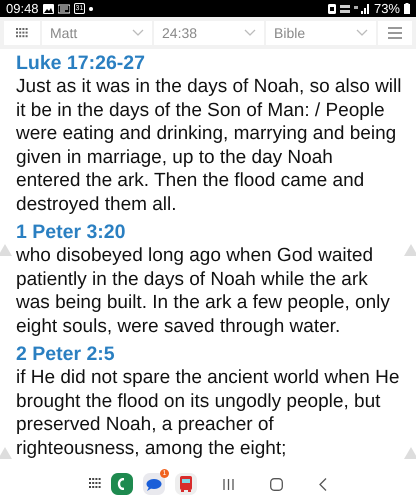 The image size is (416, 500). Describe the element at coordinates (407, 8) in the screenshot. I see `battery-icon` at that location.